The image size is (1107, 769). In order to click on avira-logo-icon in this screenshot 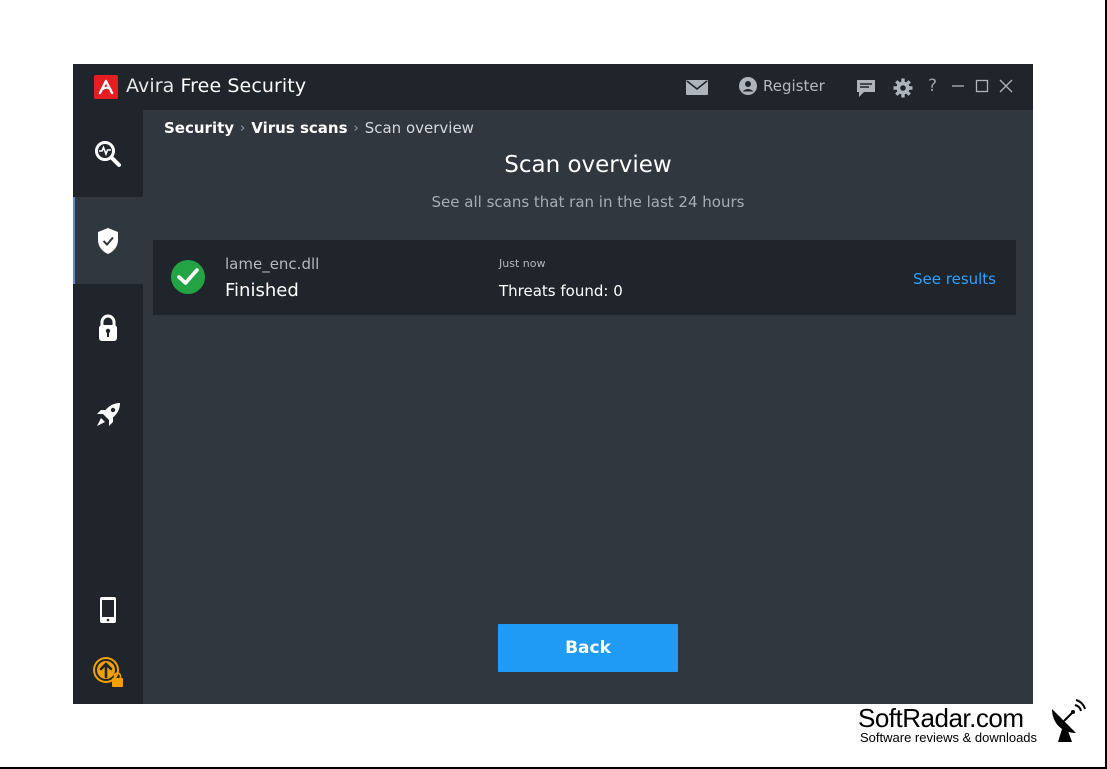, I will do `click(106, 87)`.